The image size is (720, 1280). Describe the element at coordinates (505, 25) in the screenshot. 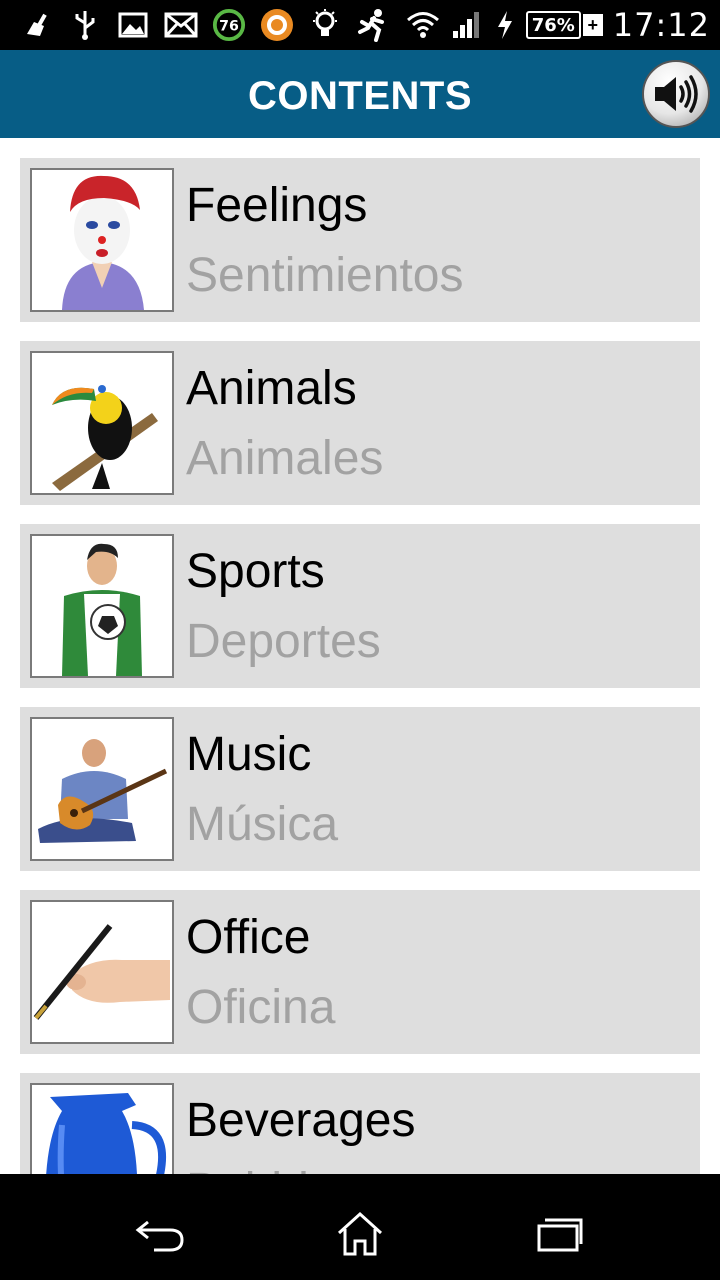

I see `charging-icon` at that location.